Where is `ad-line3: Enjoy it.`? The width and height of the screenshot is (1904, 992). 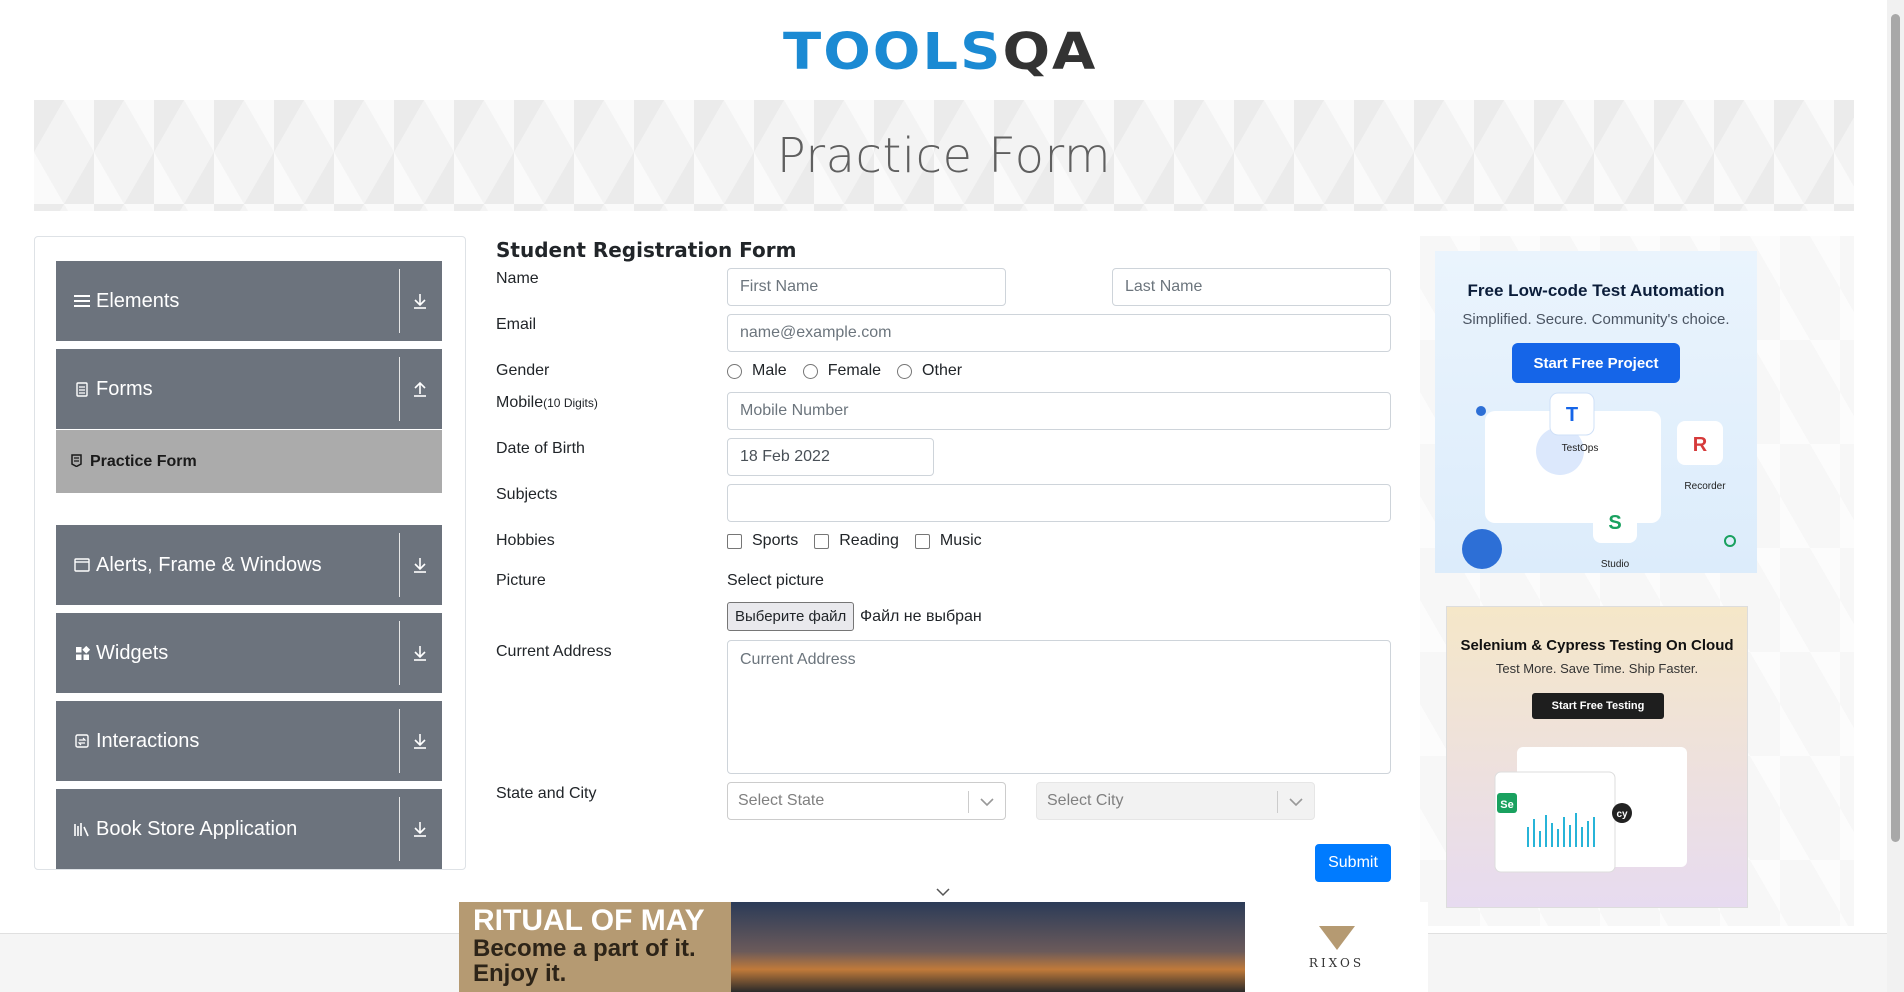 ad-line3: Enjoy it. is located at coordinates (520, 974).